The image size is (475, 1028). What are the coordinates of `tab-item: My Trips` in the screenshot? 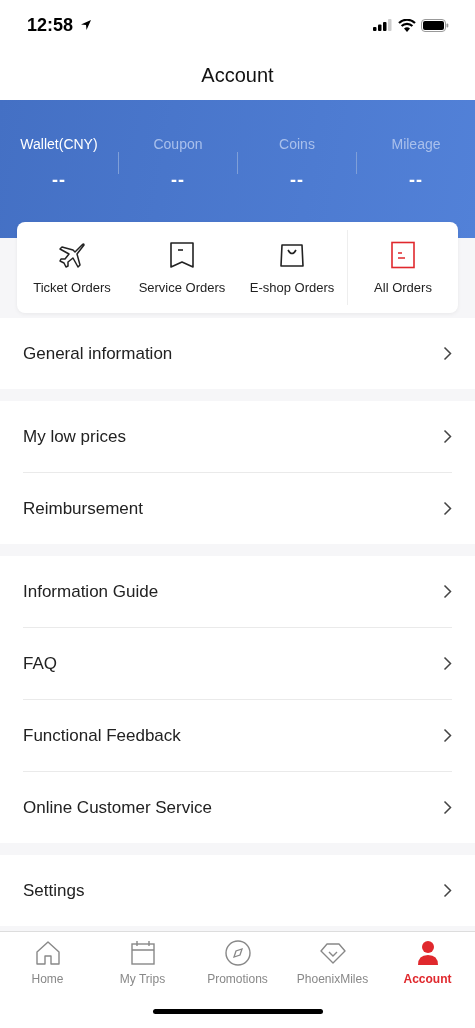 It's located at (142, 963).